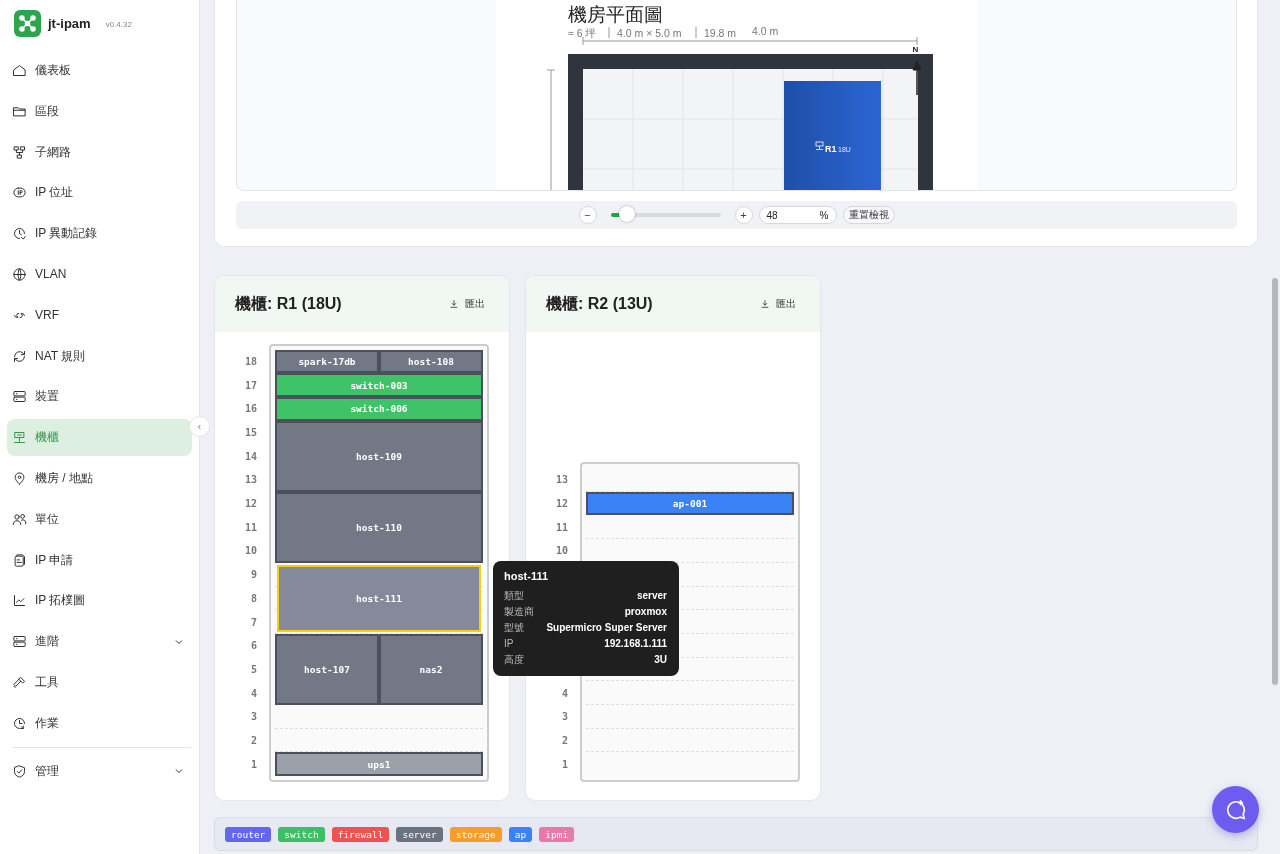  I want to click on sidebar-item: 單位, so click(99, 519).